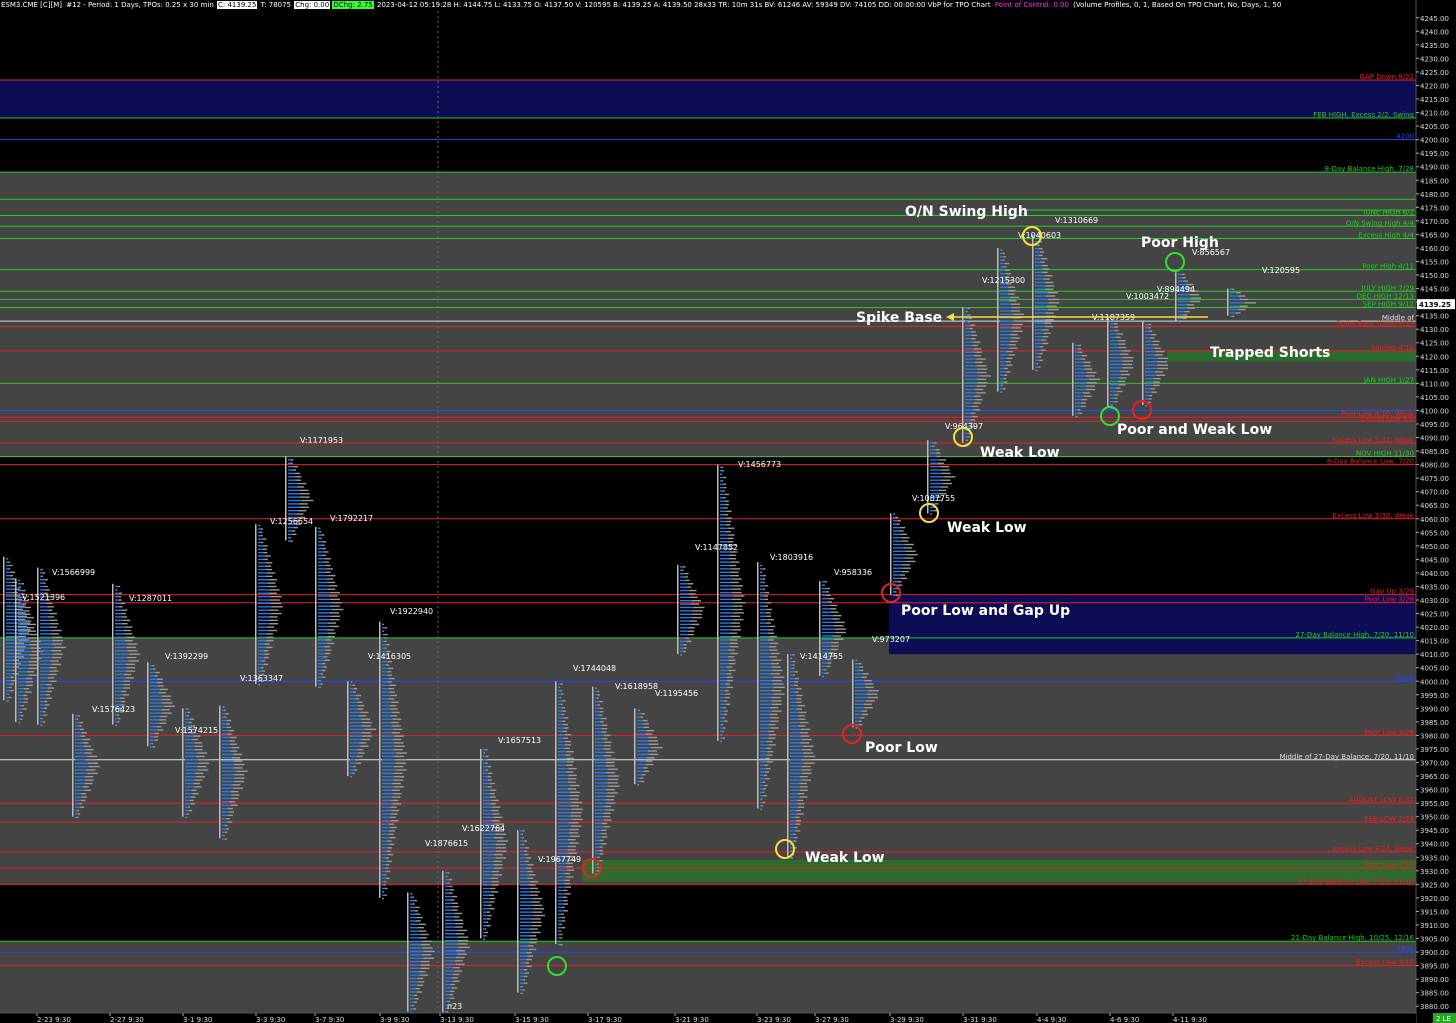 Image resolution: width=1456 pixels, height=1023 pixels. Describe the element at coordinates (1434, 845) in the screenshot. I see `price-tick-label: 3940.00` at that location.